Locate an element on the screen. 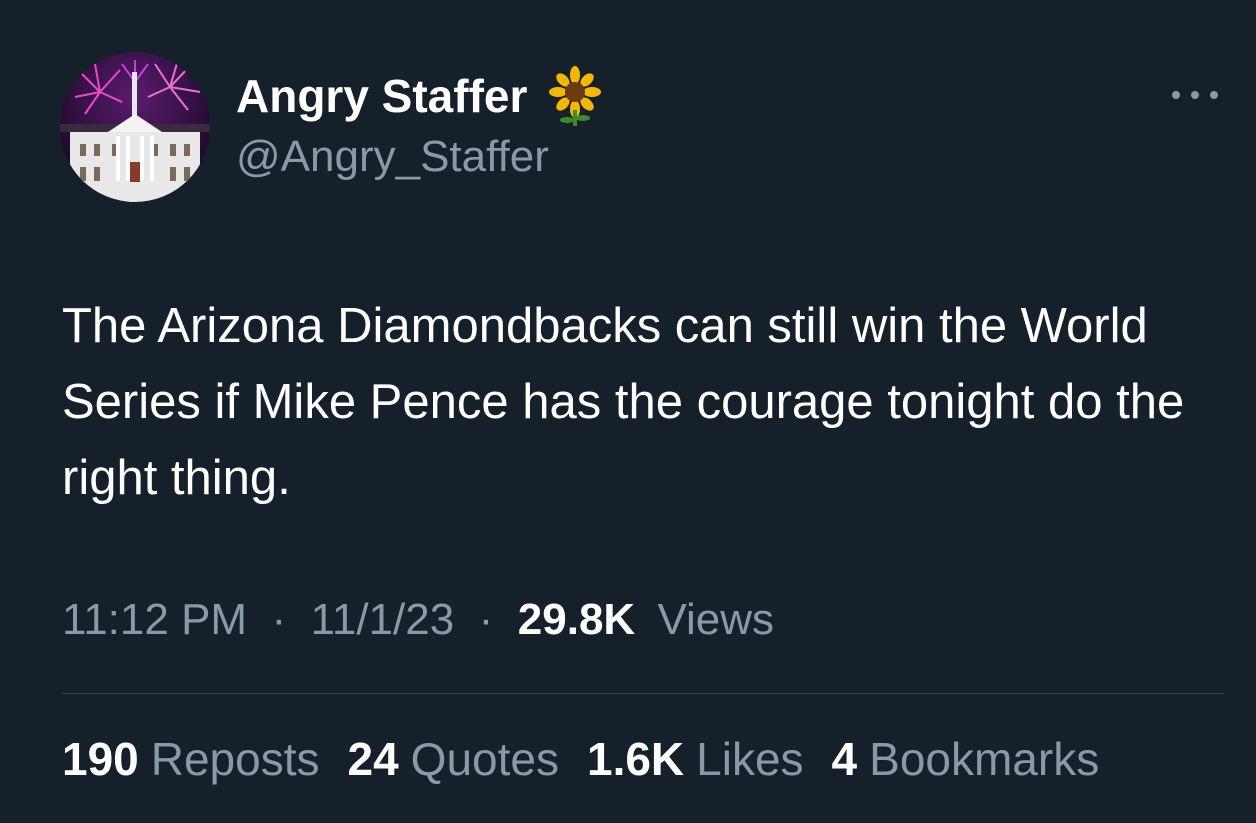 This screenshot has height=823, width=1256. tweet-date: 11/1/23 is located at coordinates (383, 619).